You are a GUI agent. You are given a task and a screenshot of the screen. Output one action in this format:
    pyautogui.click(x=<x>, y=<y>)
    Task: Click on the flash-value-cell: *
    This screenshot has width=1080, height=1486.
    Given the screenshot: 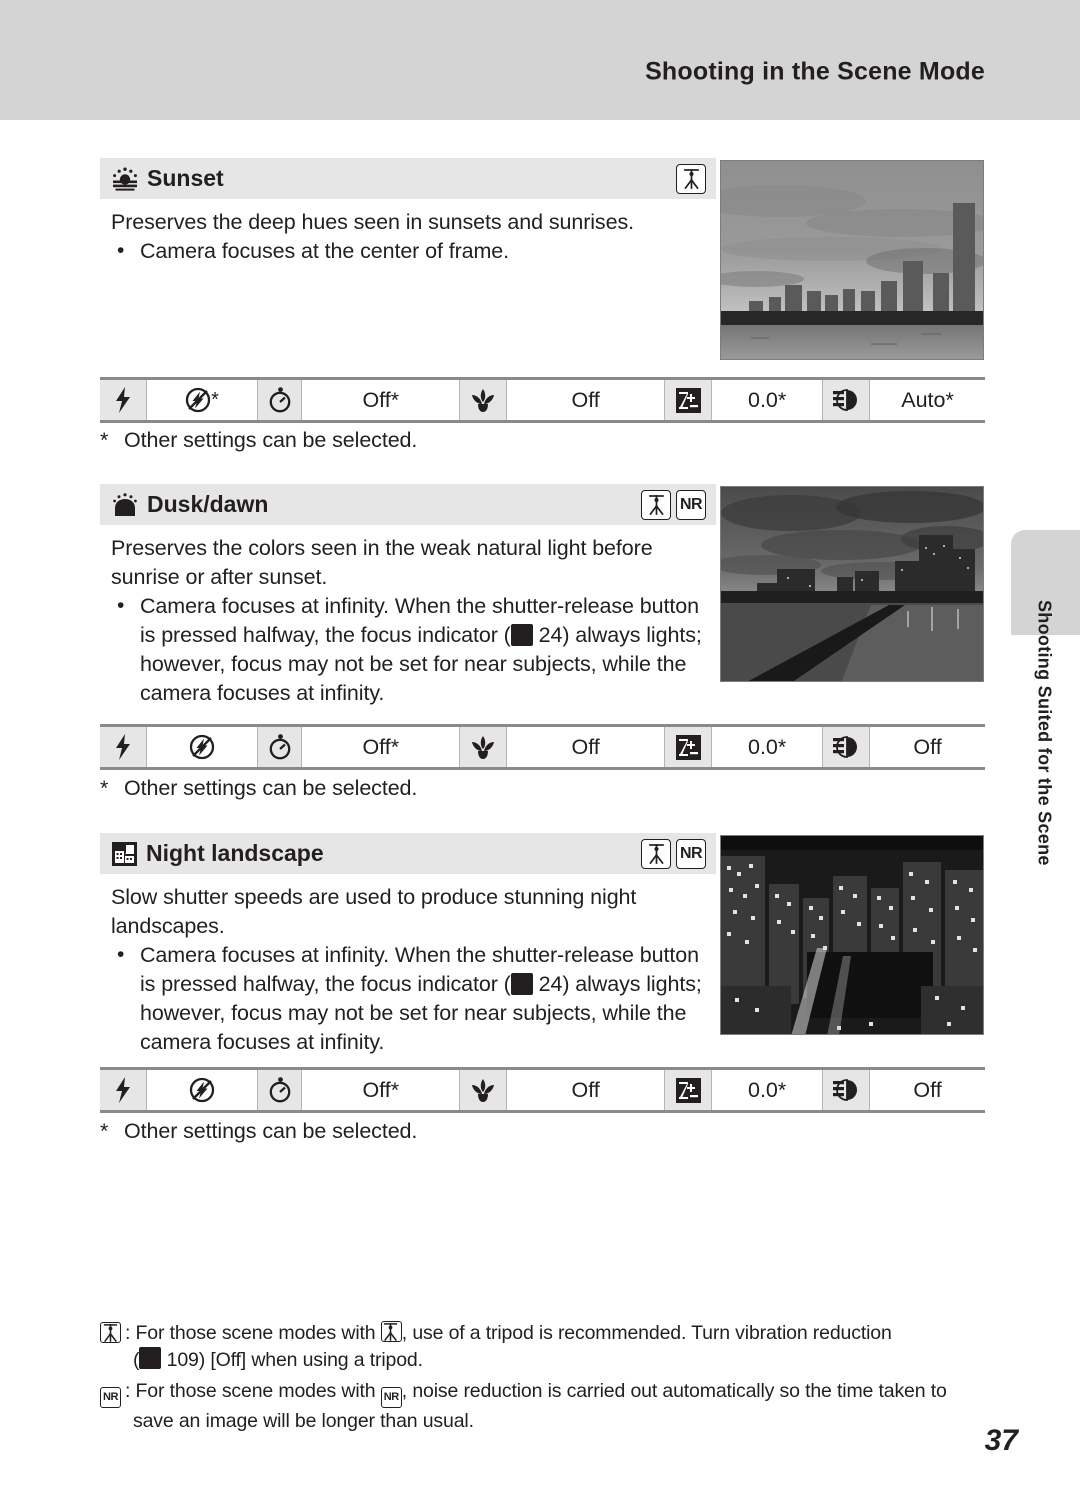 What is the action you would take?
    pyautogui.click(x=202, y=400)
    